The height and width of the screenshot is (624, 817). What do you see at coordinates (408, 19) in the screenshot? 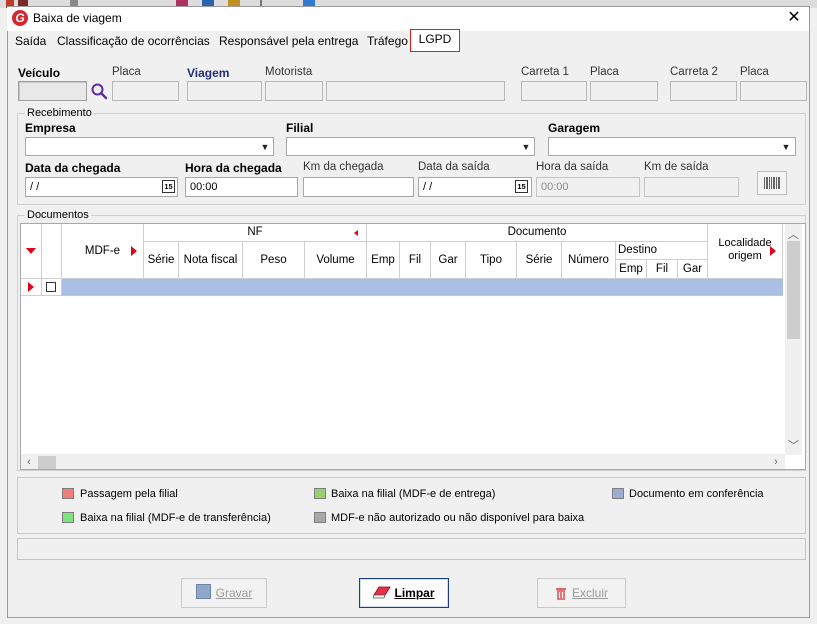
I see `title-bar` at bounding box center [408, 19].